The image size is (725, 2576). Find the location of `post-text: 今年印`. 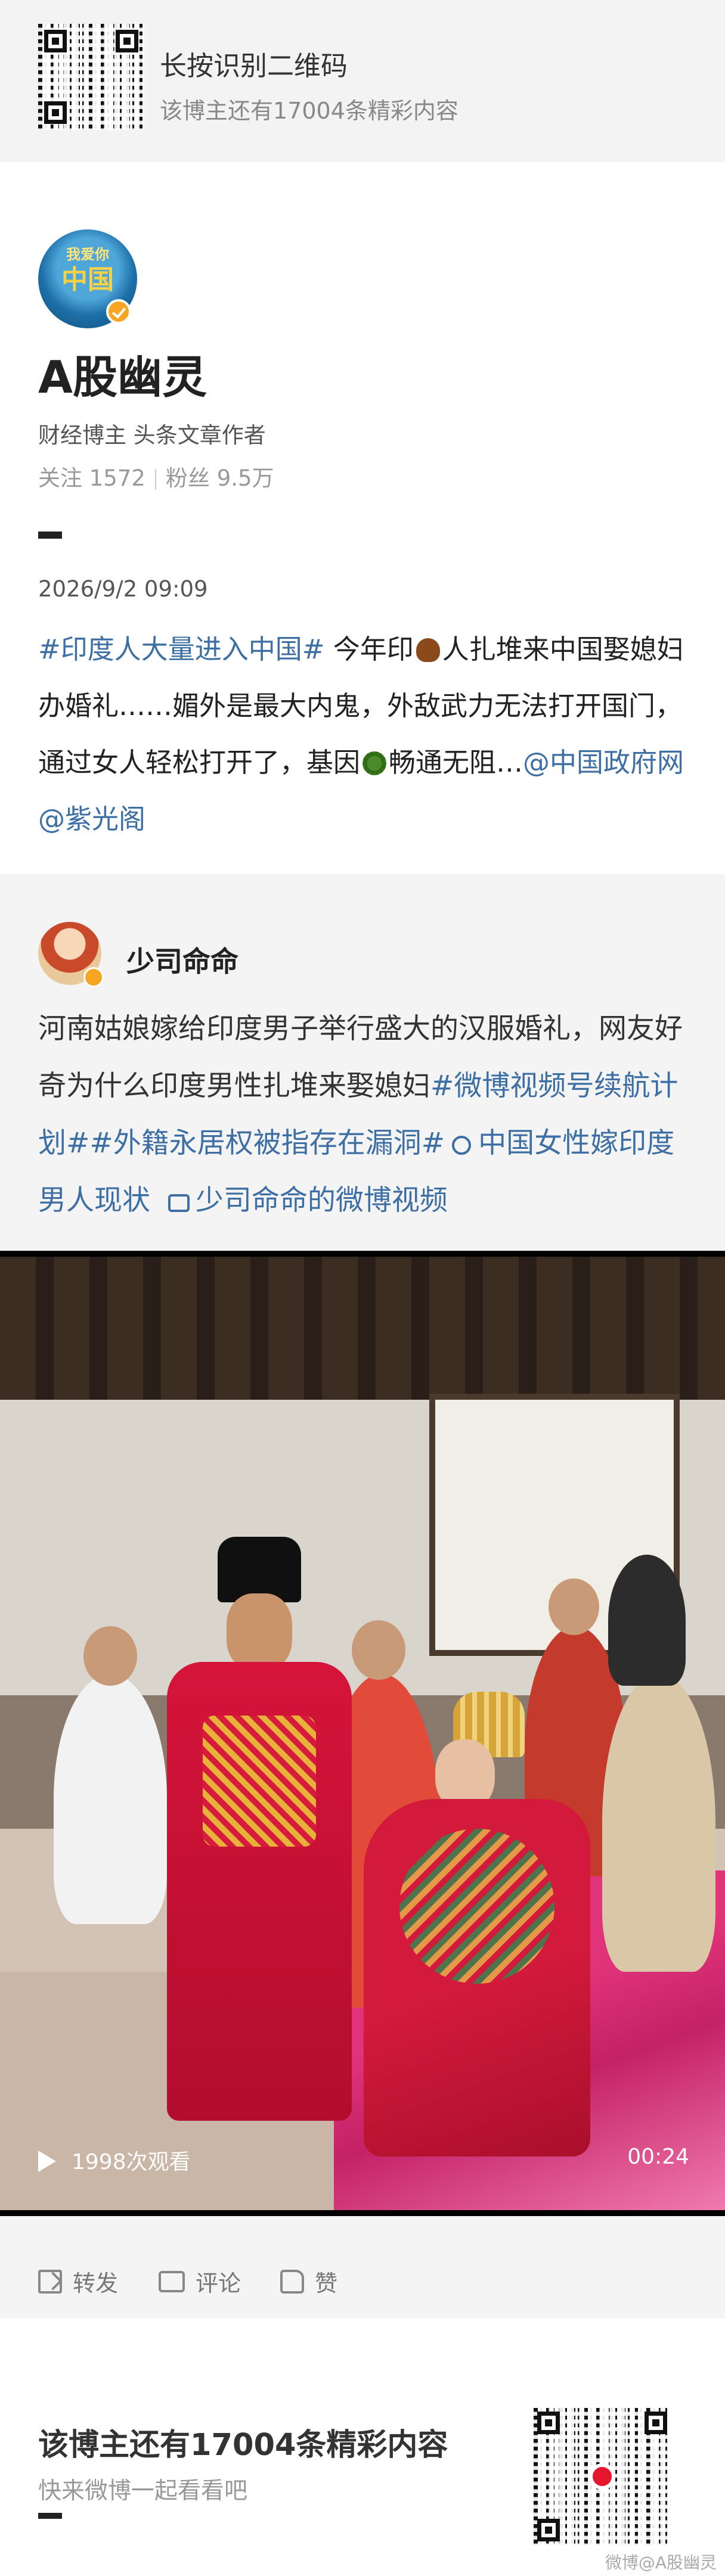

post-text: 今年印 is located at coordinates (369, 649).